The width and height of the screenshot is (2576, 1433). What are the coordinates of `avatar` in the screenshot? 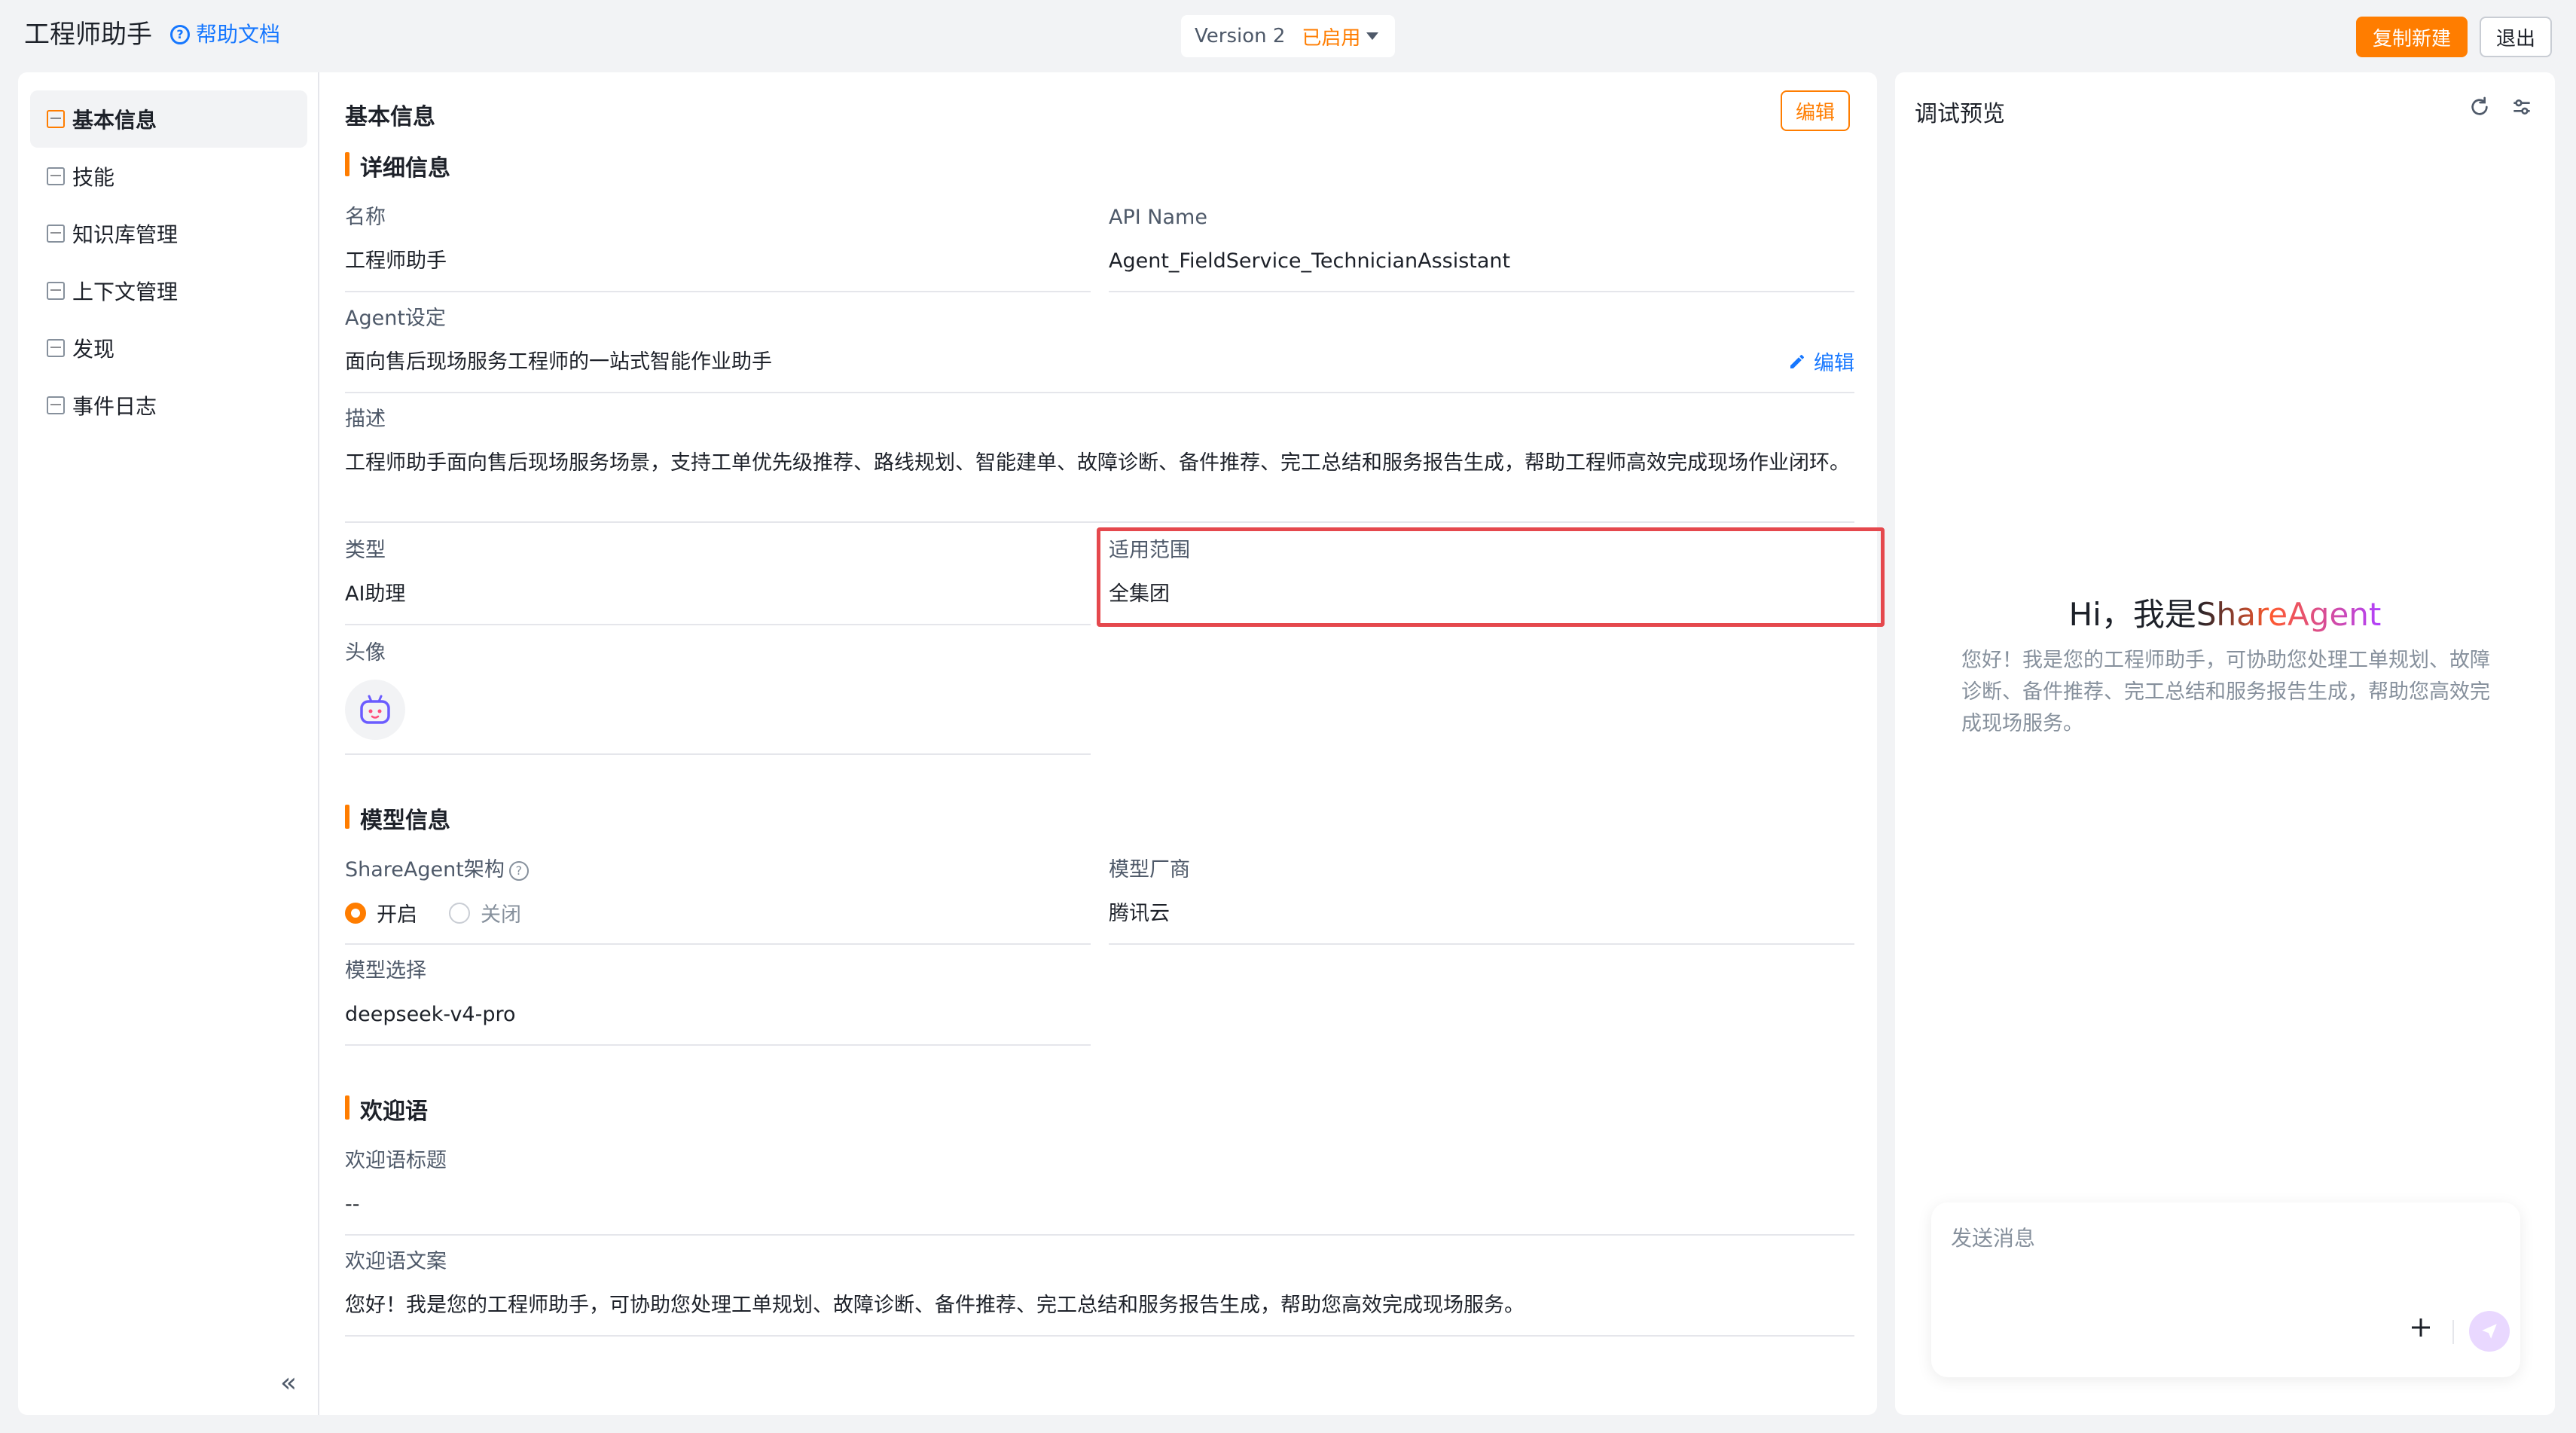 It's located at (375, 710).